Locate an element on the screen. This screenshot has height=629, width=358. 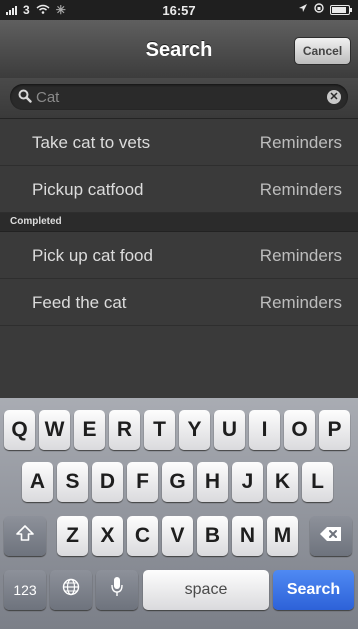
key-t: T is located at coordinates (159, 430).